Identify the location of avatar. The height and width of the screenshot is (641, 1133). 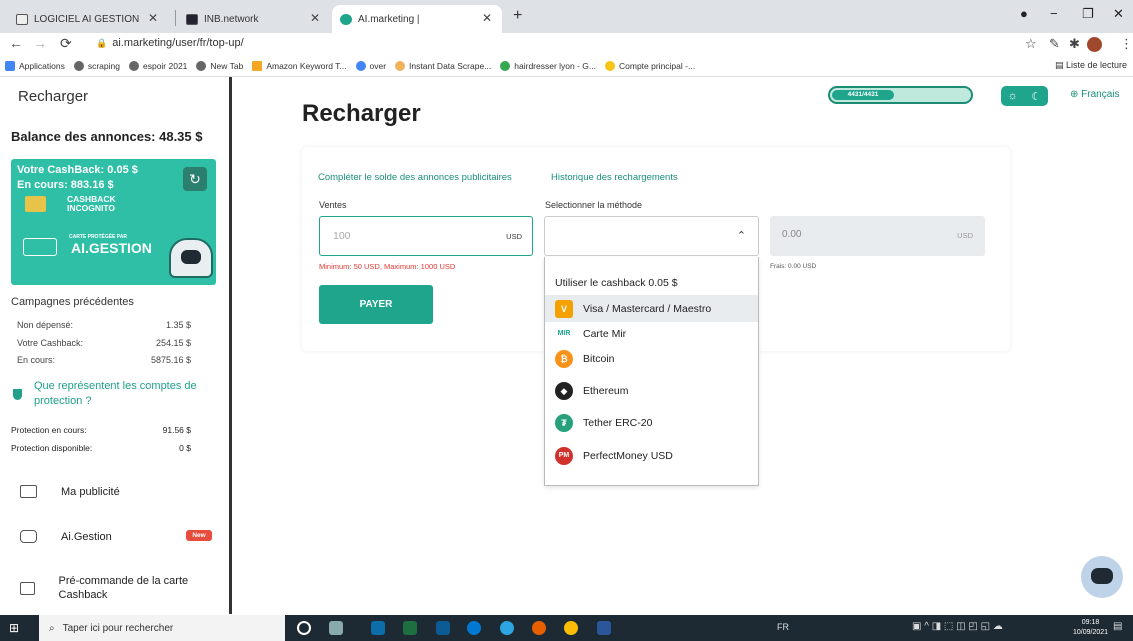
(1094, 44).